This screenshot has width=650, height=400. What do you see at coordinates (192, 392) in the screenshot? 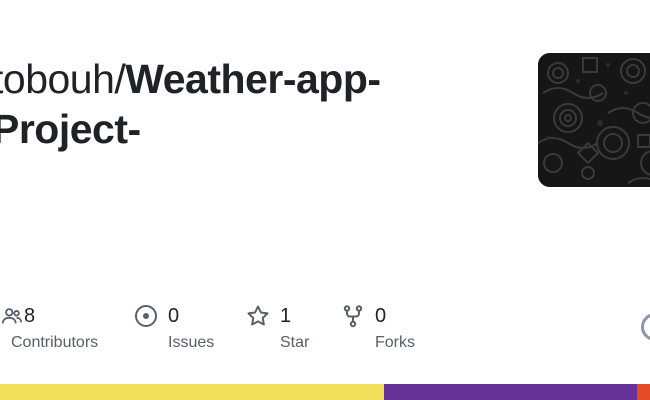
I see `language-segment-javascript` at bounding box center [192, 392].